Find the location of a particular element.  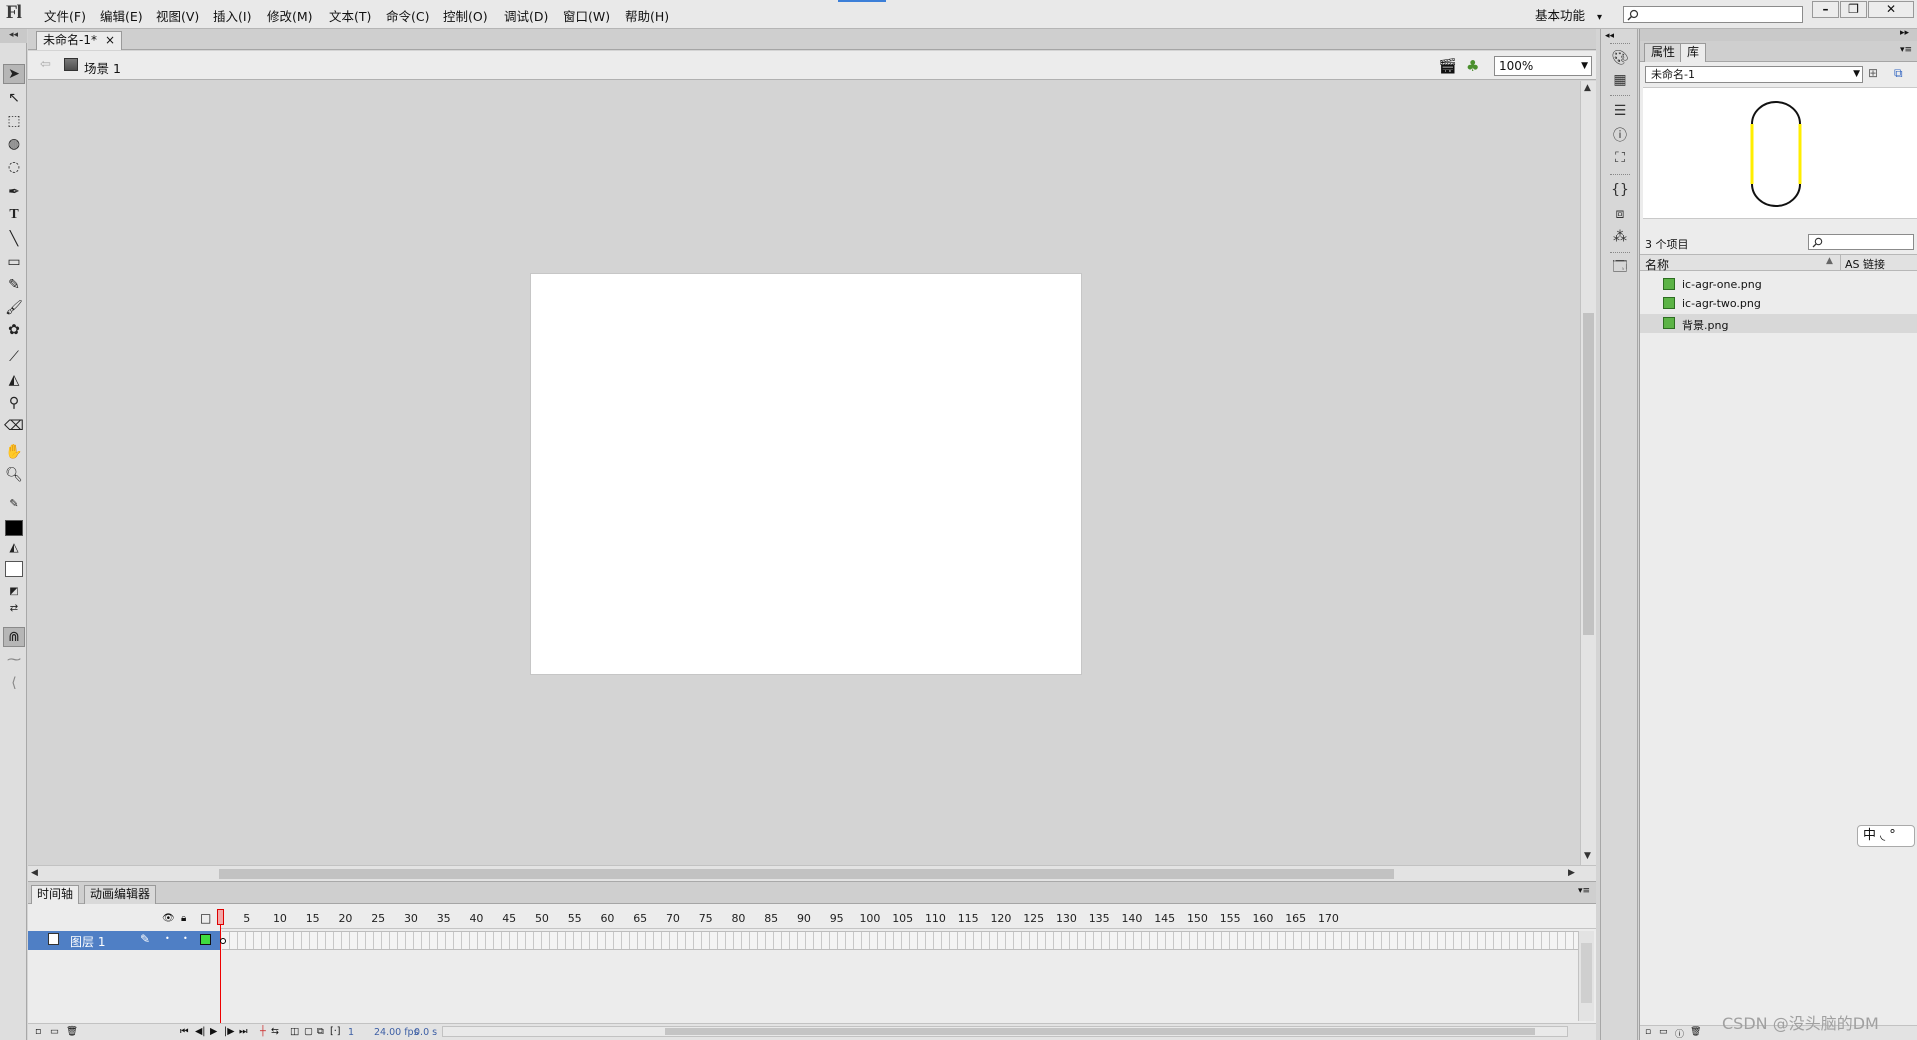

tab-timeline: 时间轴 is located at coordinates (55, 894).